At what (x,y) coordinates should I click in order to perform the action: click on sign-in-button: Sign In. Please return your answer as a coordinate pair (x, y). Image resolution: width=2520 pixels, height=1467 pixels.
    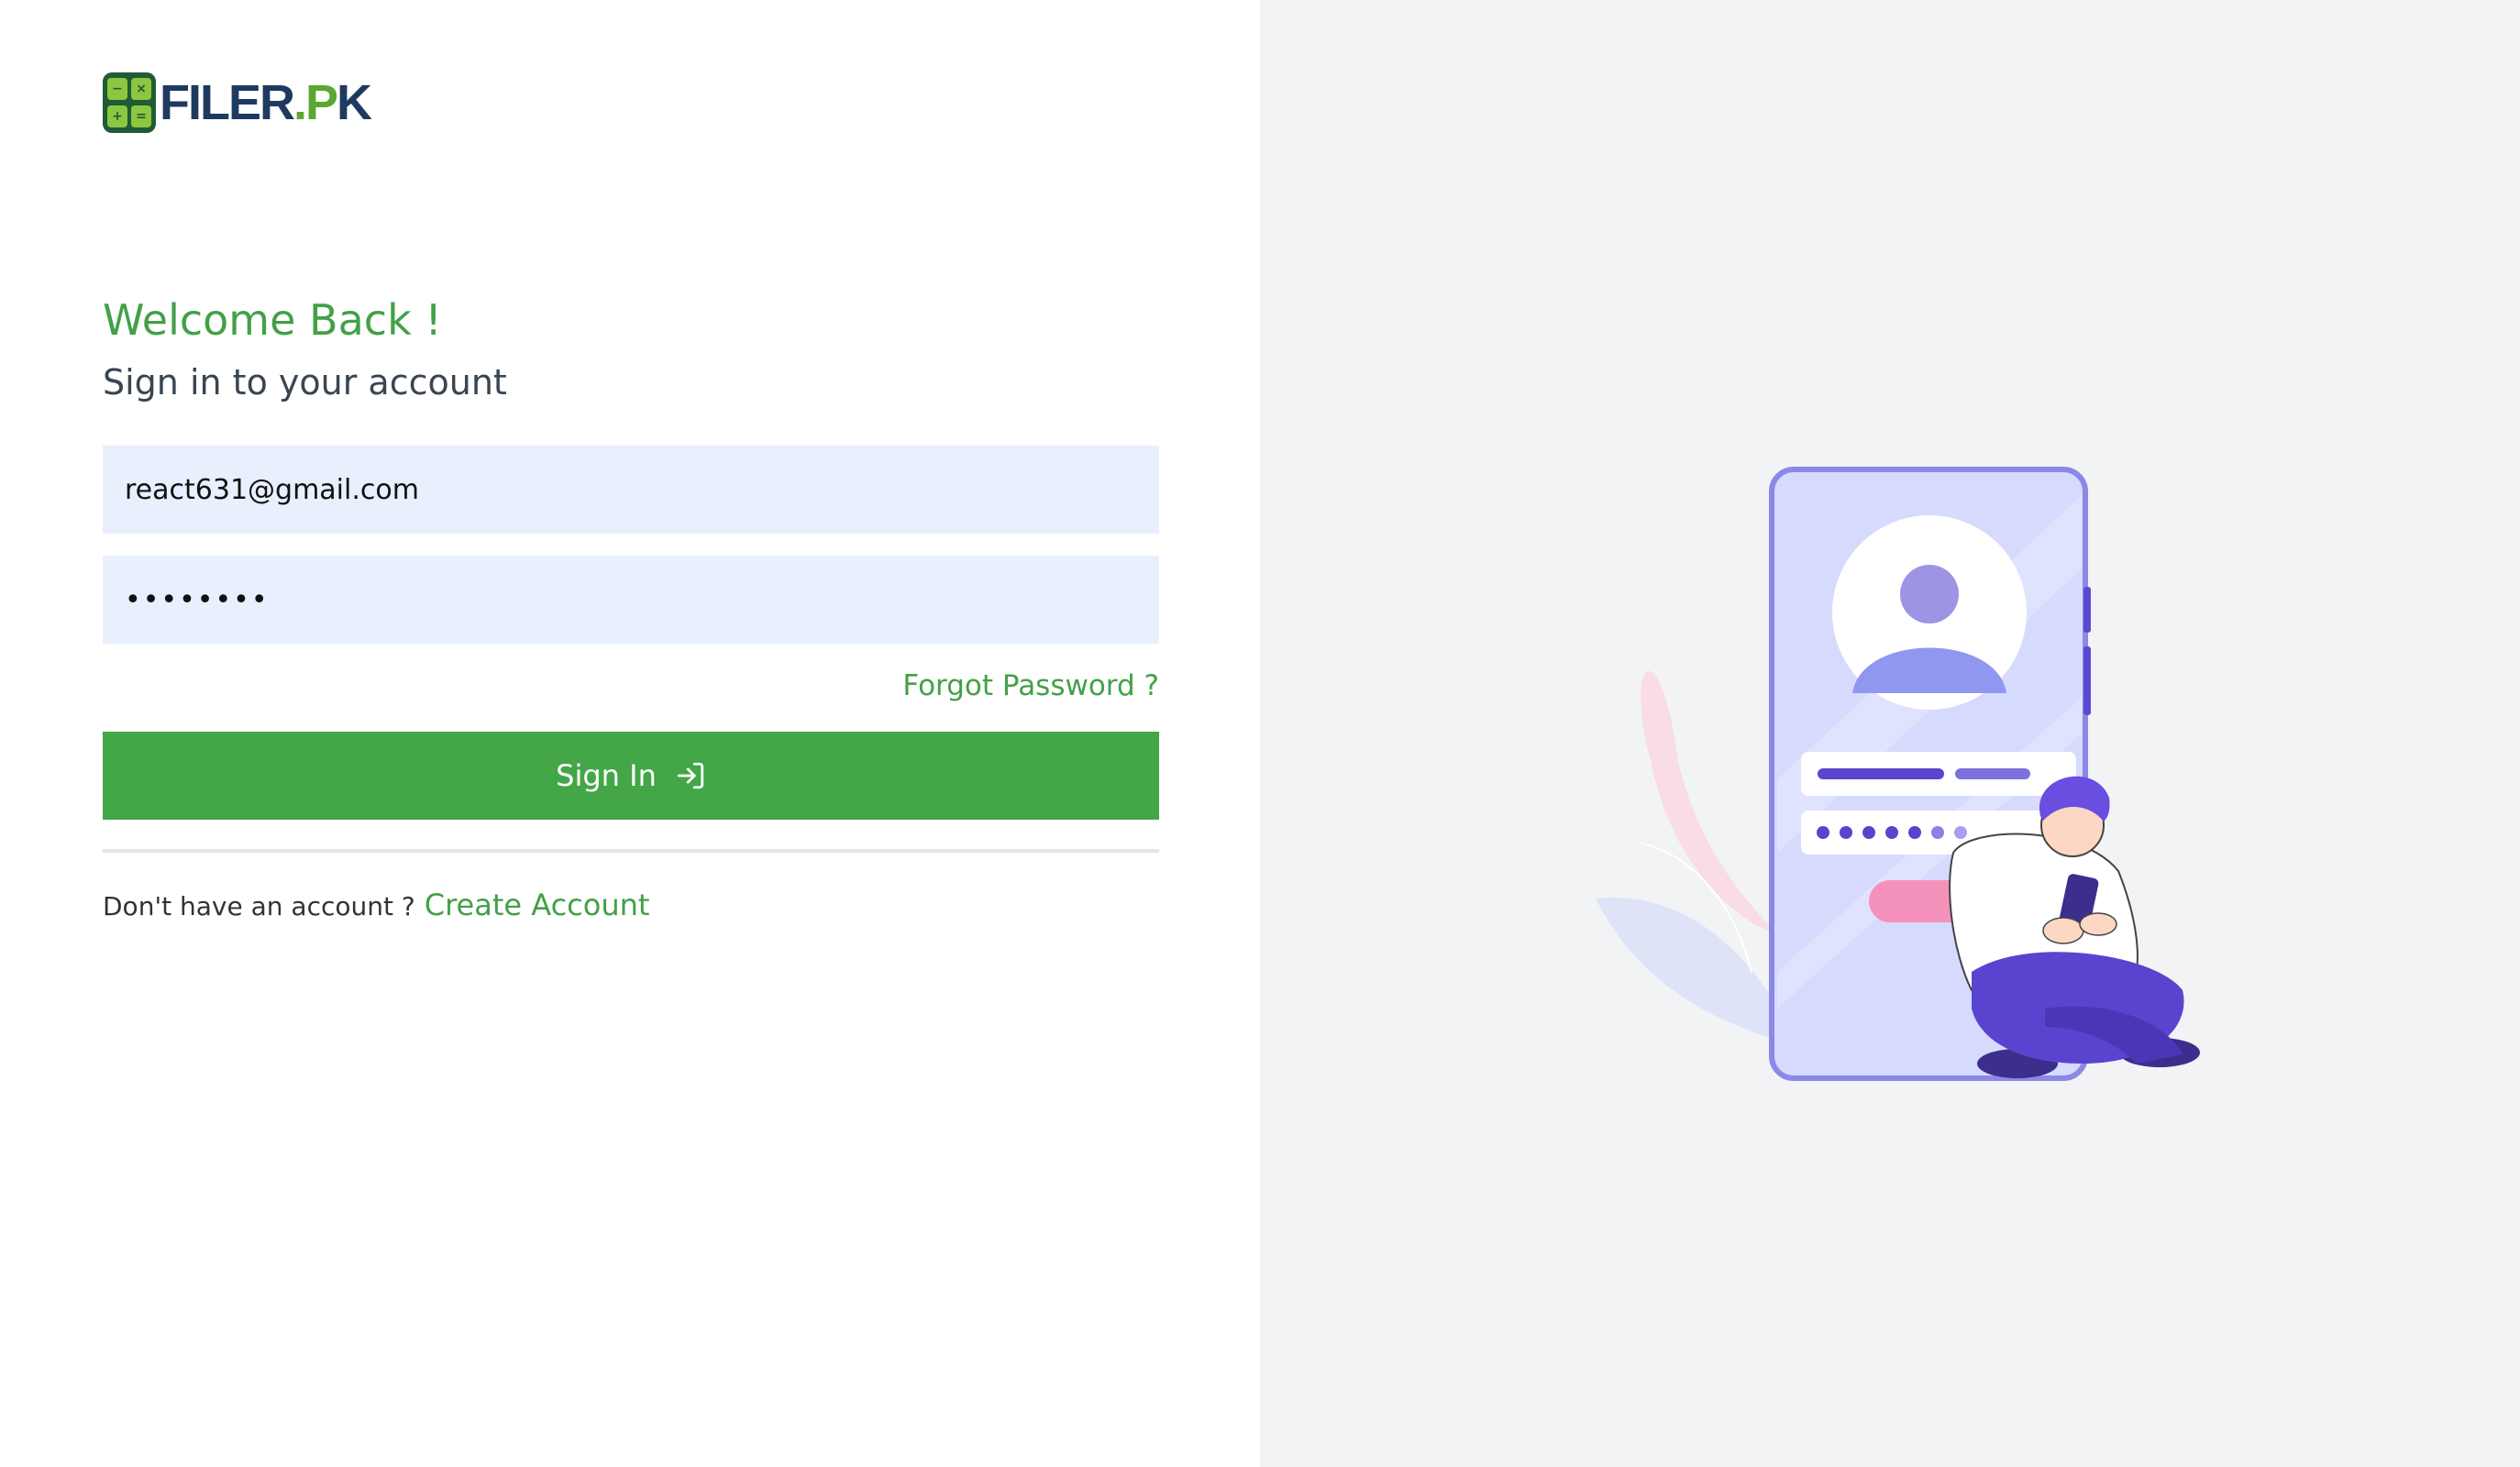
    Looking at the image, I should click on (631, 776).